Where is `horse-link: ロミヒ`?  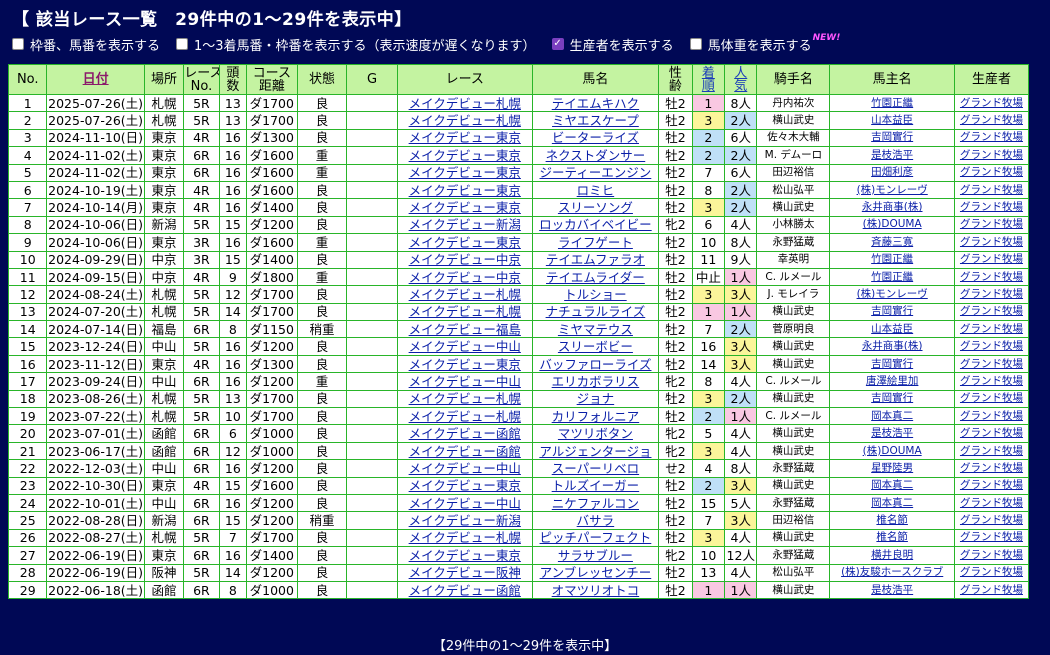
horse-link: ロミヒ is located at coordinates (596, 190).